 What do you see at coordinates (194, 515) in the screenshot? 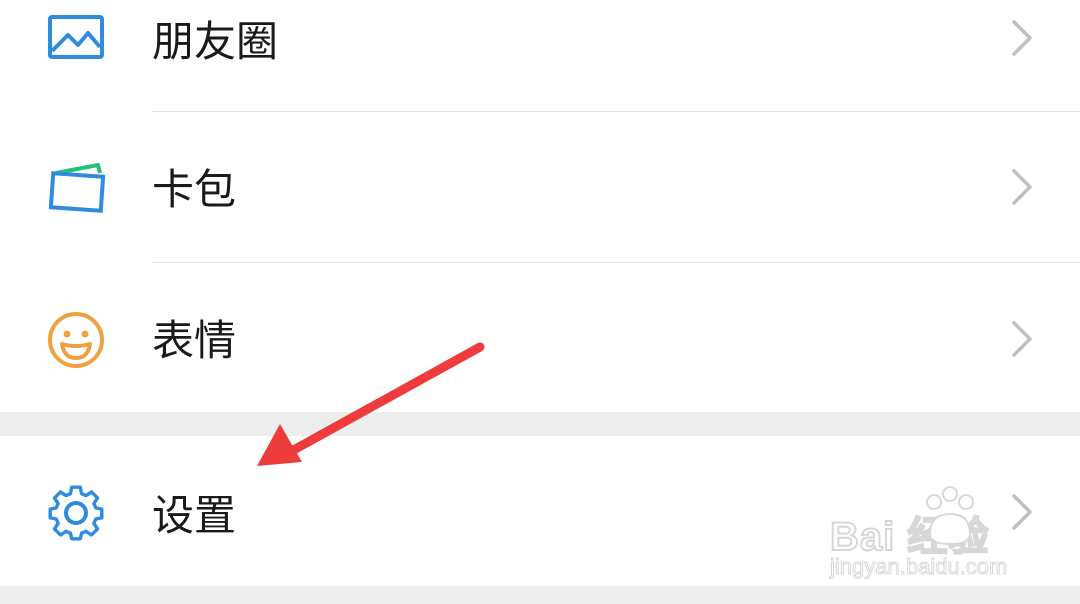
I see `menu-item-label: 设置` at bounding box center [194, 515].